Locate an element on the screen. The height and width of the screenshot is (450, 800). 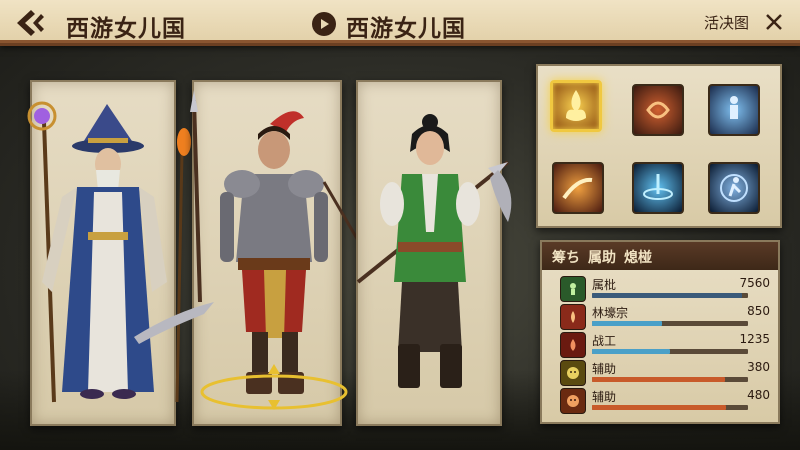
fire-slash-icon is located at coordinates (577, 188).